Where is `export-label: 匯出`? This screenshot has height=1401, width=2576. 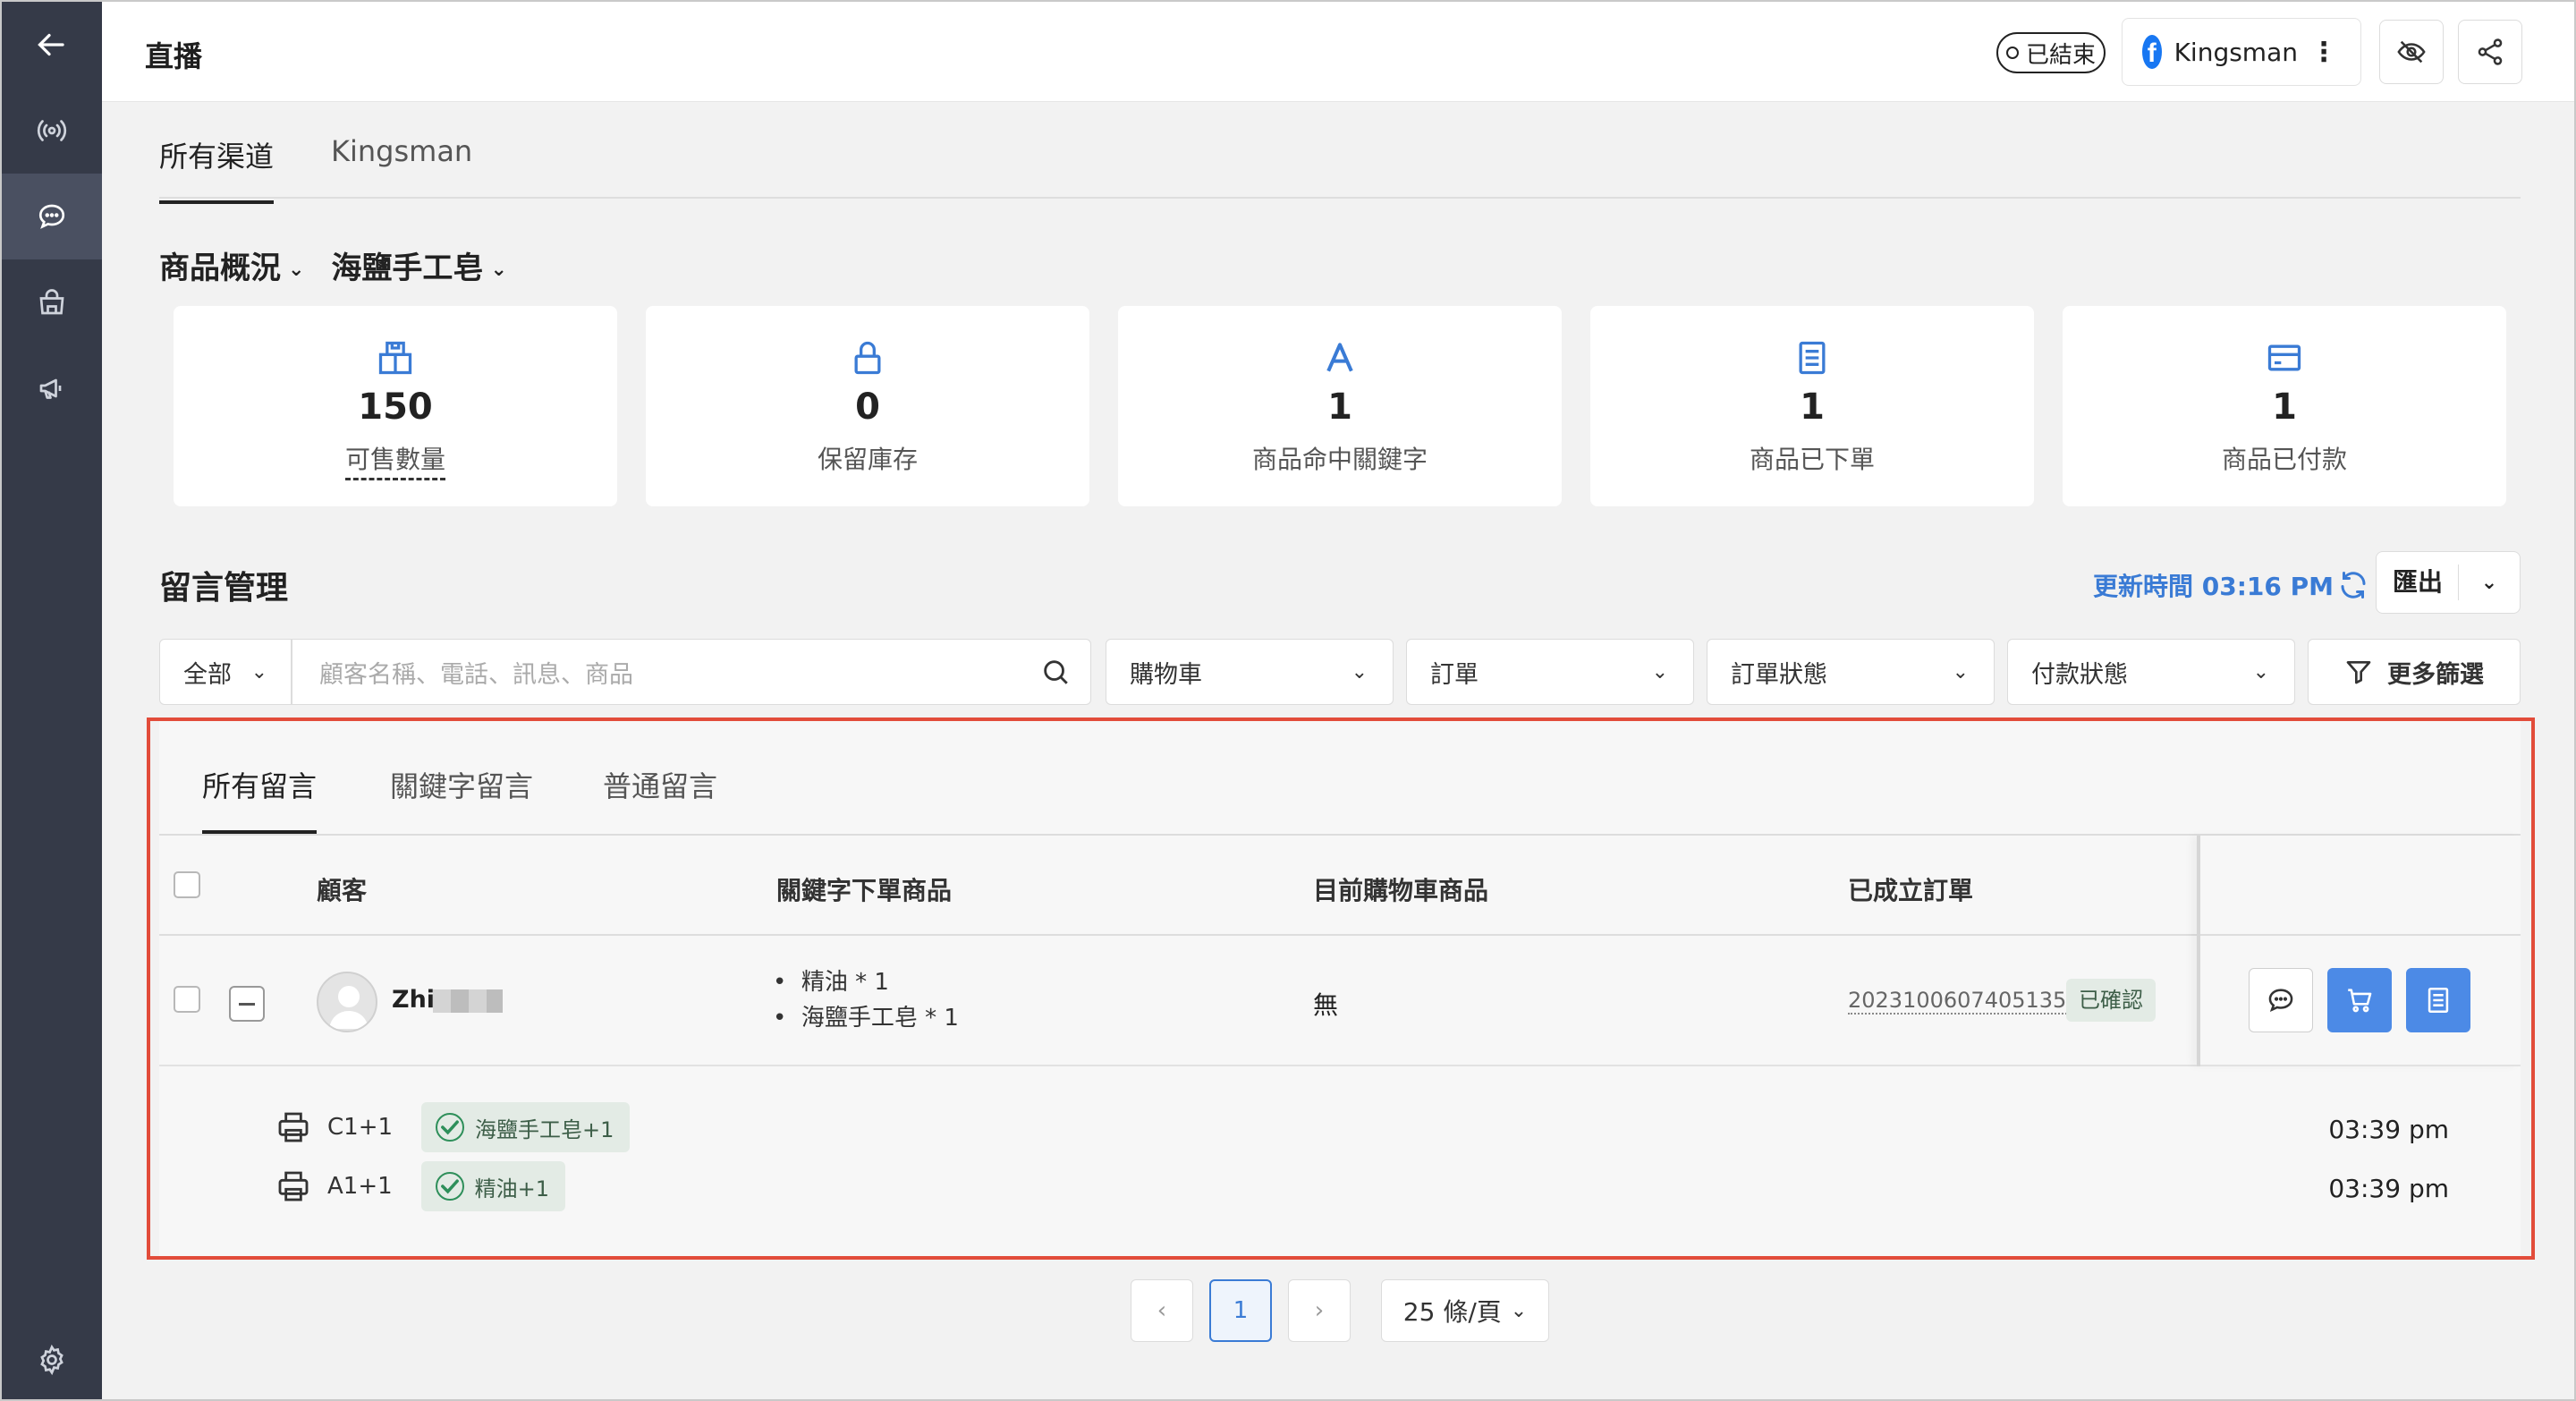 export-label: 匯出 is located at coordinates (2418, 582).